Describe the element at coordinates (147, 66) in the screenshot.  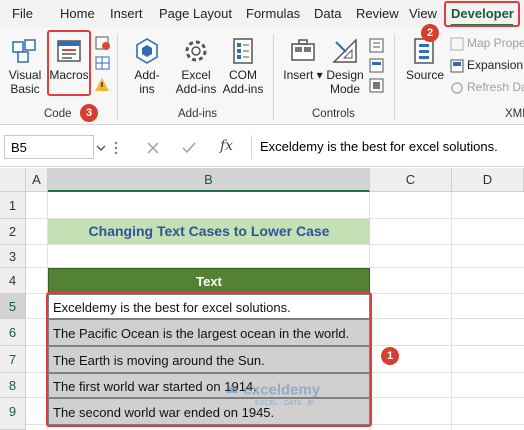
I see `add-ins-button: Add- ins` at that location.